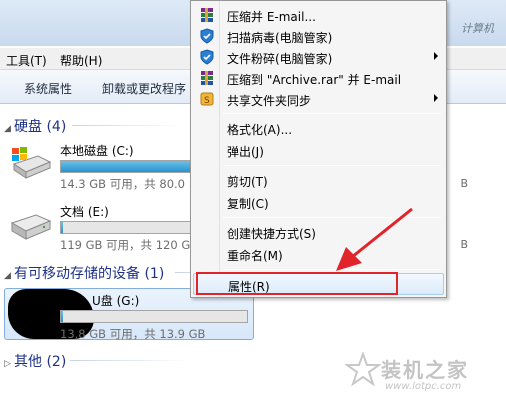 This screenshot has height=403, width=506. What do you see at coordinates (154, 316) in the screenshot?
I see `drive-usage-bar` at bounding box center [154, 316].